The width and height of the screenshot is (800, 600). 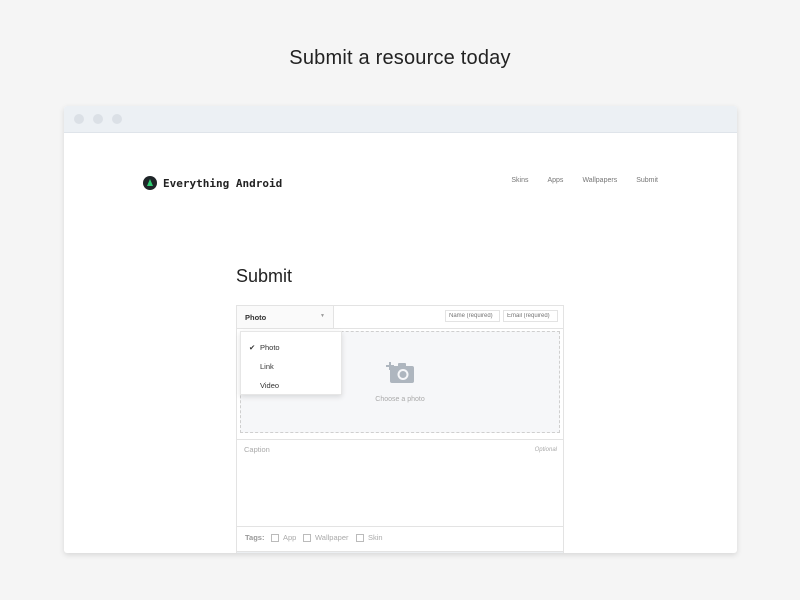 What do you see at coordinates (332, 537) in the screenshot?
I see `tag-label: Wallpaper` at bounding box center [332, 537].